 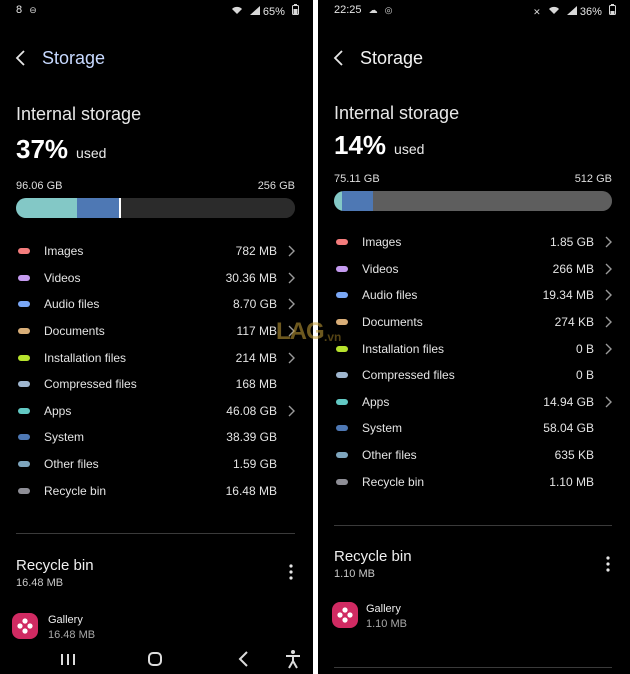 What do you see at coordinates (473, 455) in the screenshot?
I see `category-row-other-files: Other files 635 KB` at bounding box center [473, 455].